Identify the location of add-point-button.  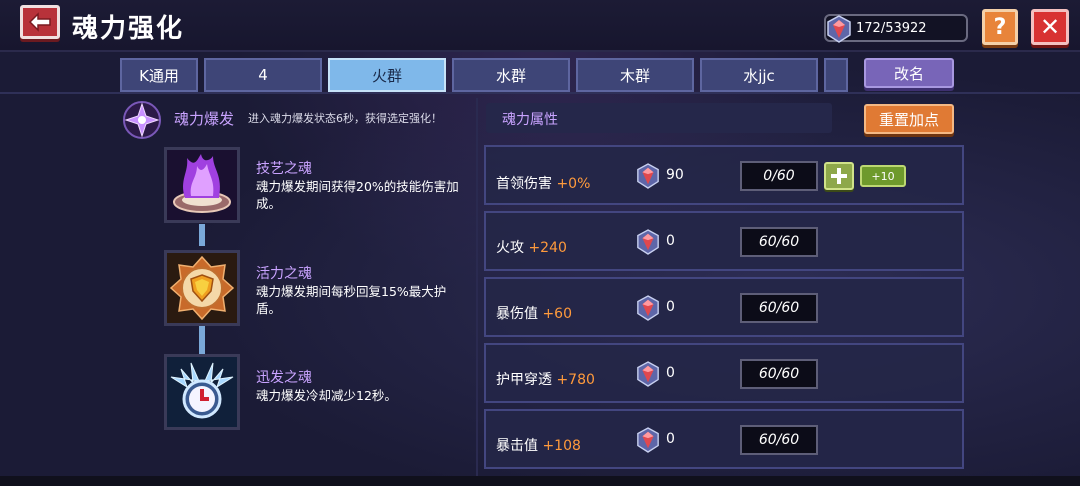
(839, 176).